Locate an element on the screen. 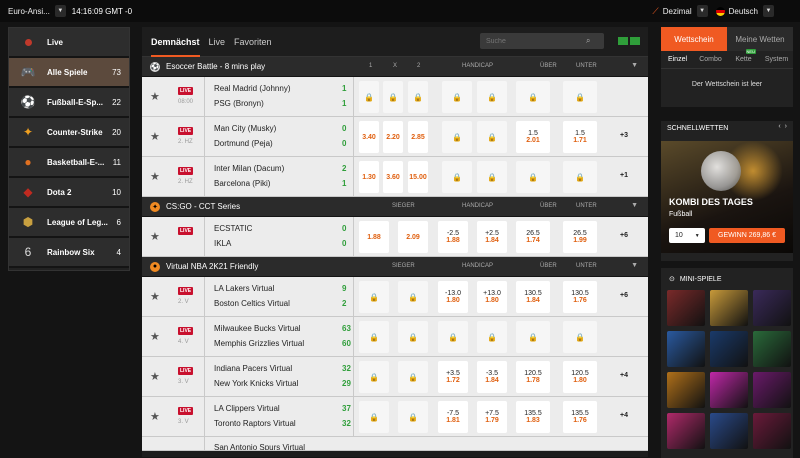  odds-cell: 2.85 is located at coordinates (418, 137).